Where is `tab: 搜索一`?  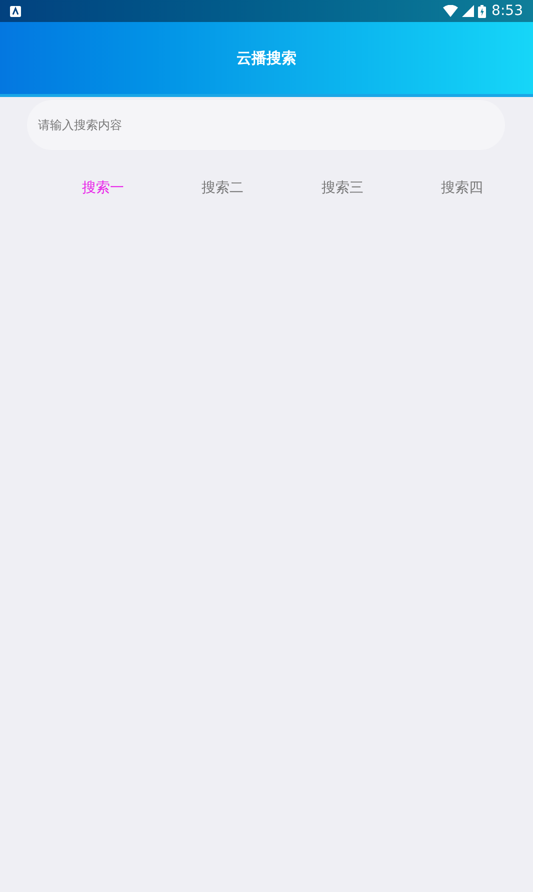
tab: 搜索一 is located at coordinates (103, 188).